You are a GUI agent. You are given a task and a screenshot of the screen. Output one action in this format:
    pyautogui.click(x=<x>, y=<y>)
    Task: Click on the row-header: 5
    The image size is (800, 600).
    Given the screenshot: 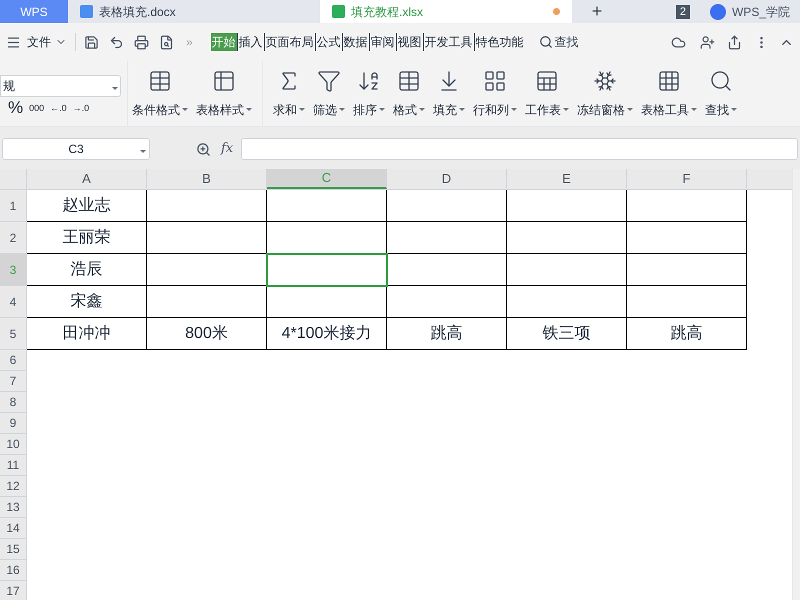 What is the action you would take?
    pyautogui.click(x=13, y=334)
    